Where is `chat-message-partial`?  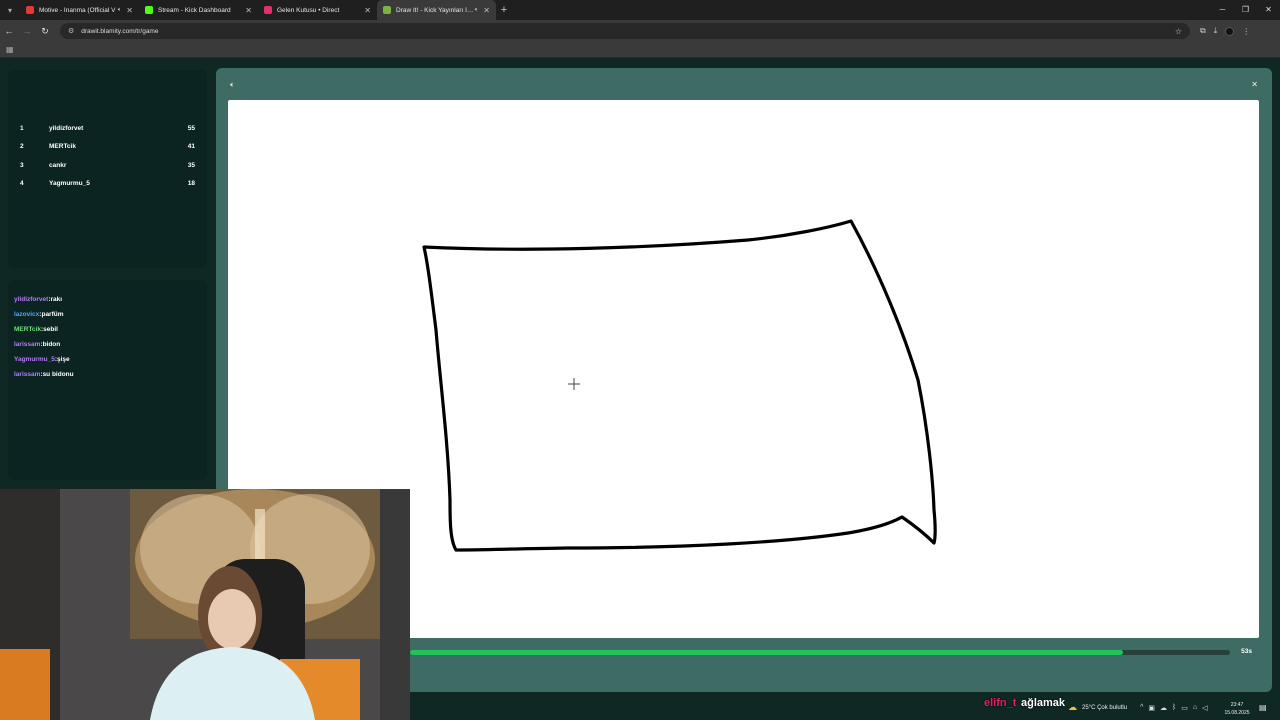 chat-message-partial is located at coordinates (15, 388).